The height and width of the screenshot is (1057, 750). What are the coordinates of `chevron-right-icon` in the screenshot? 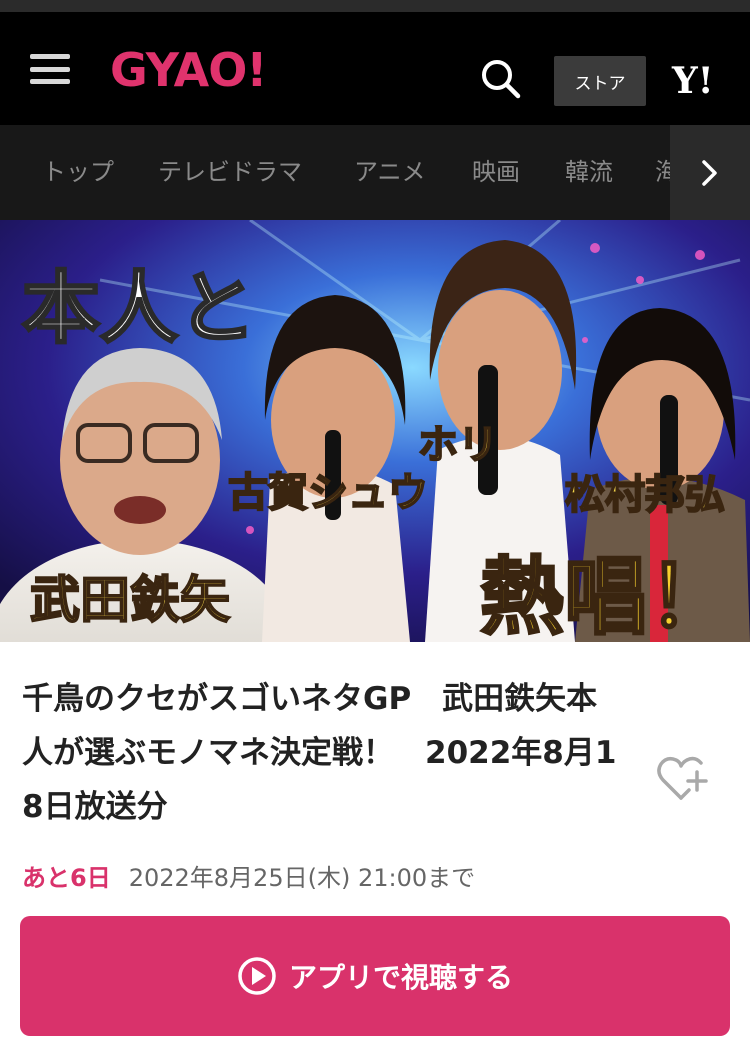 It's located at (709, 172).